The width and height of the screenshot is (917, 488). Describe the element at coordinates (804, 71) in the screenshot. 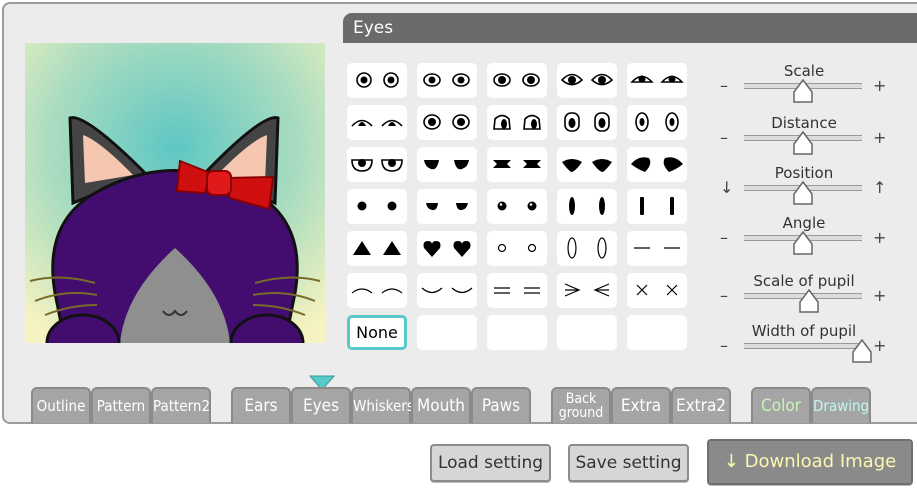

I see `slider-label: Scale` at that location.